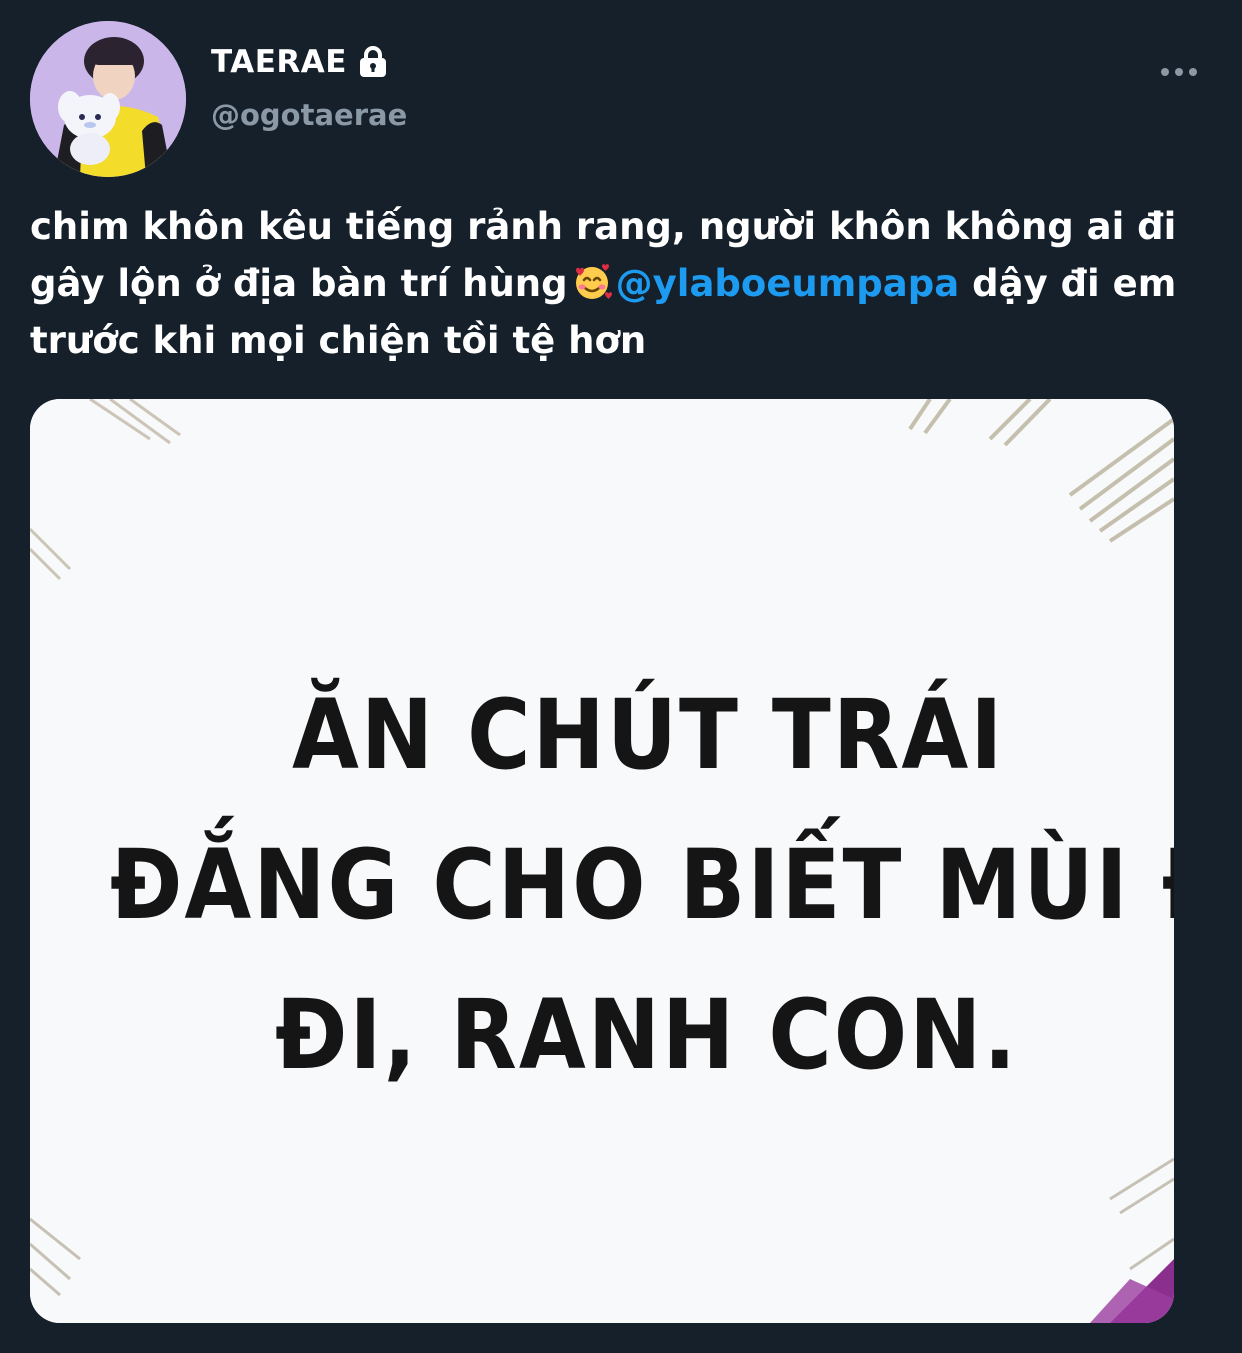 The image size is (1242, 1353). I want to click on more-options-button, so click(1179, 72).